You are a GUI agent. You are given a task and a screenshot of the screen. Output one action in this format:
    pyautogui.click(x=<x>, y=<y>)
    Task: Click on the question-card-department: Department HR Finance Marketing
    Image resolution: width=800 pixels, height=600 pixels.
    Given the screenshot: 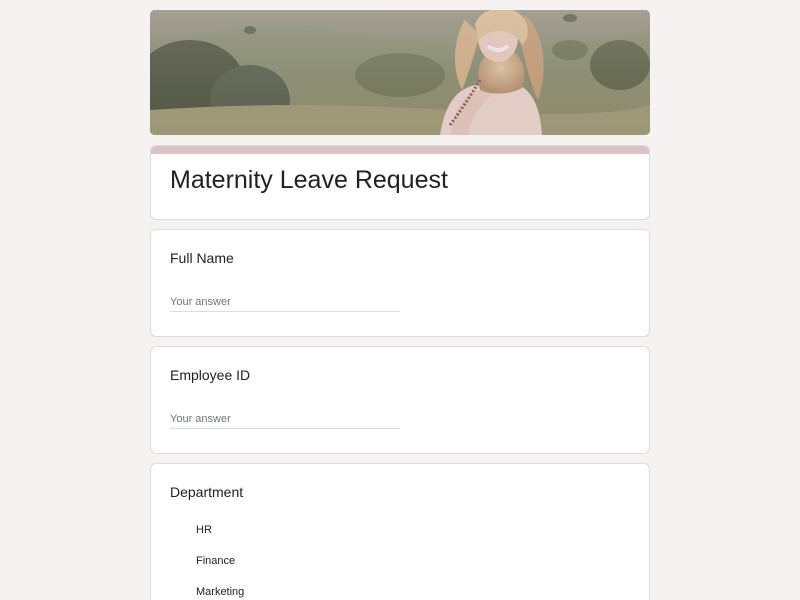 What is the action you would take?
    pyautogui.click(x=400, y=531)
    